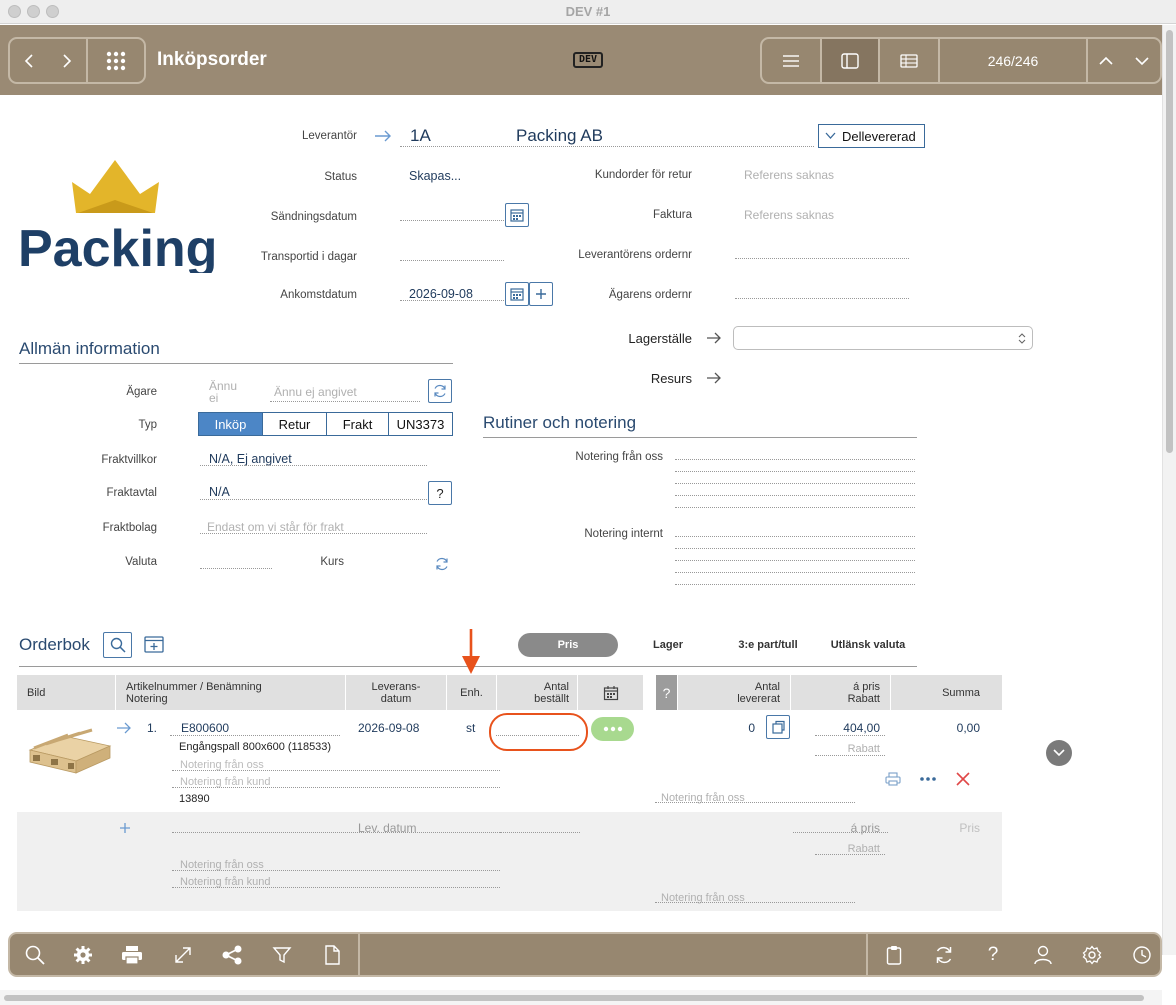 The width and height of the screenshot is (1176, 1005). I want to click on type-option-return: Retur, so click(295, 424).